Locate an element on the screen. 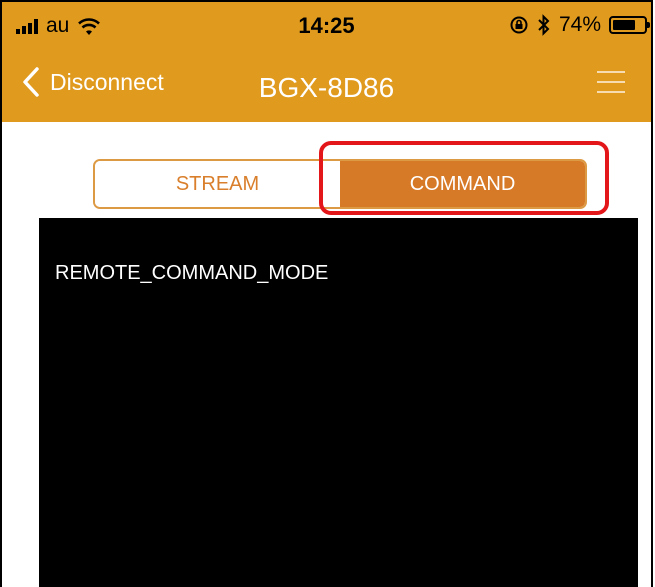 The width and height of the screenshot is (655, 587). mode-segmented-control: STREAM COMMAND is located at coordinates (340, 184).